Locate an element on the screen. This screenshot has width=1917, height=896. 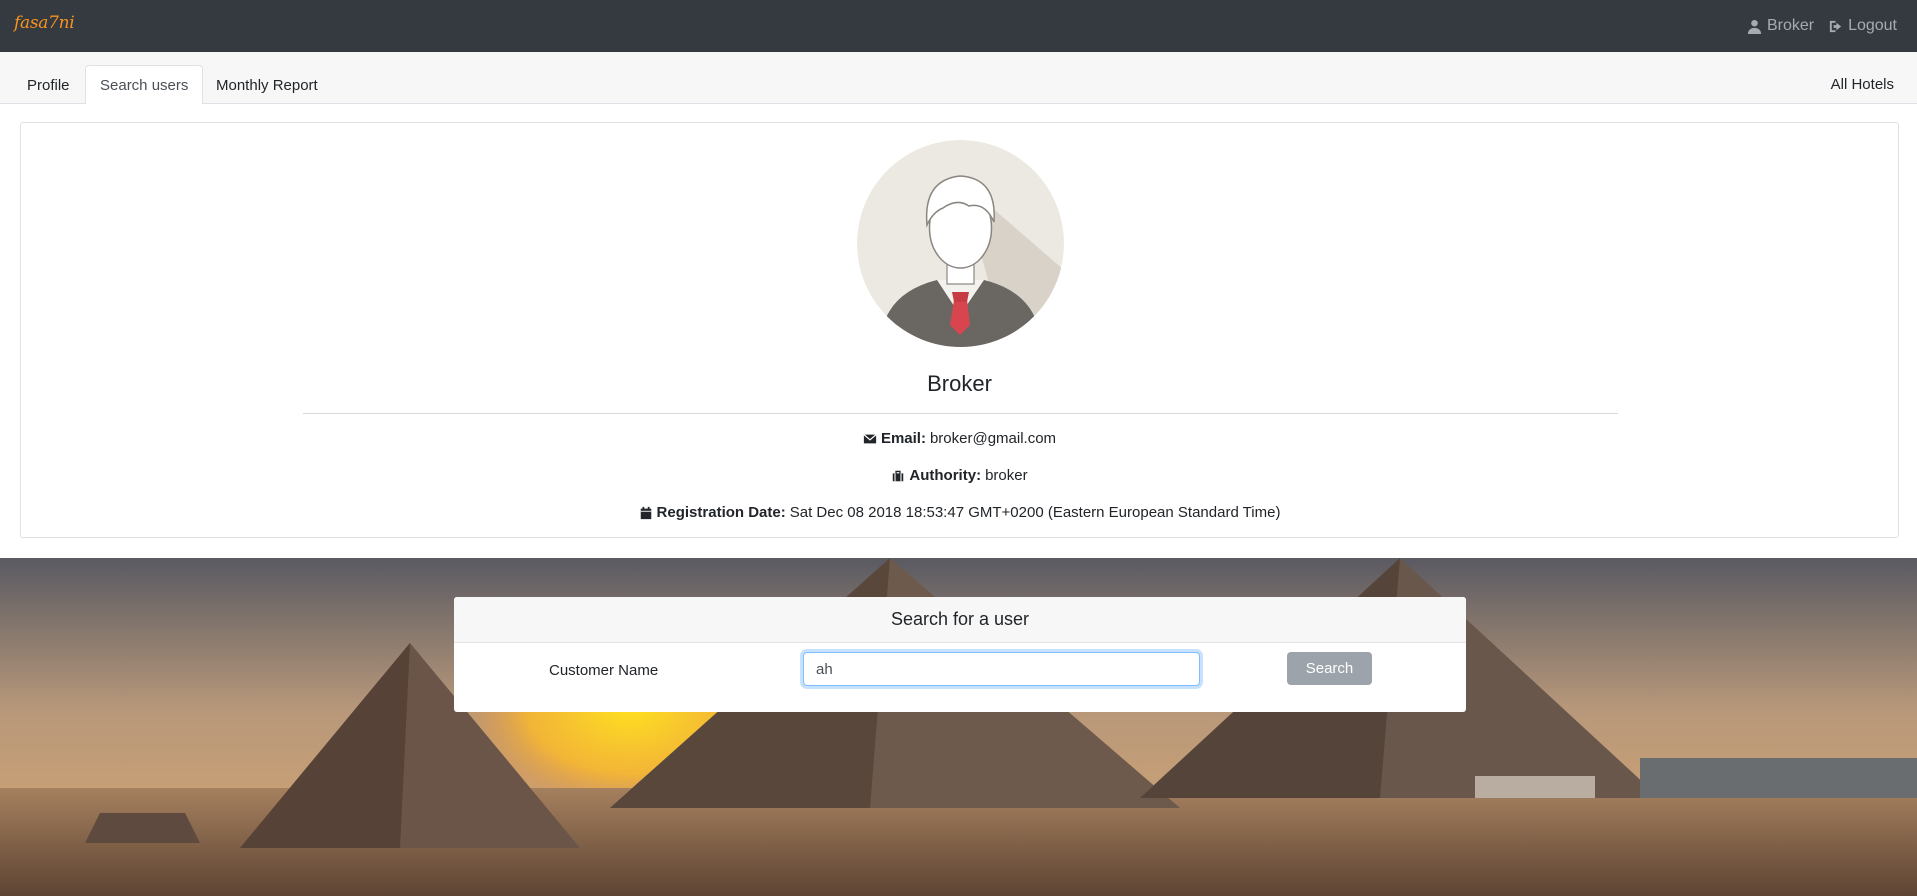
brand-logo: fasa7ni is located at coordinates (44, 23).